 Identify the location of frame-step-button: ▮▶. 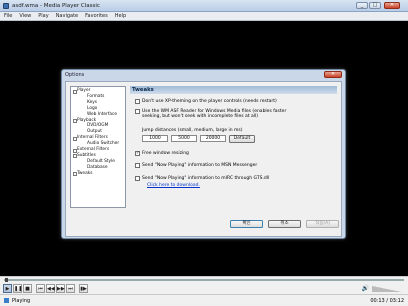
(83, 288).